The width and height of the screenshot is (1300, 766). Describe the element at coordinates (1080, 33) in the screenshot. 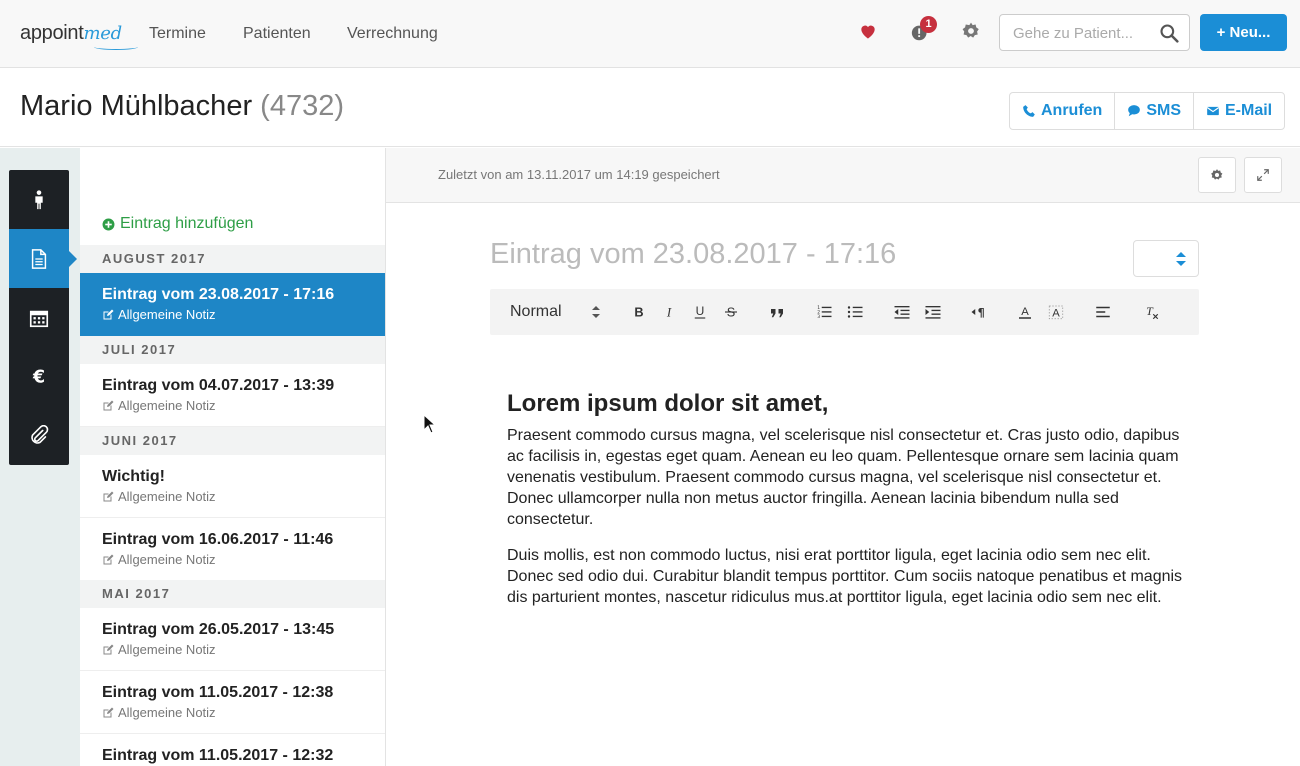

I see `patient-search-input` at that location.